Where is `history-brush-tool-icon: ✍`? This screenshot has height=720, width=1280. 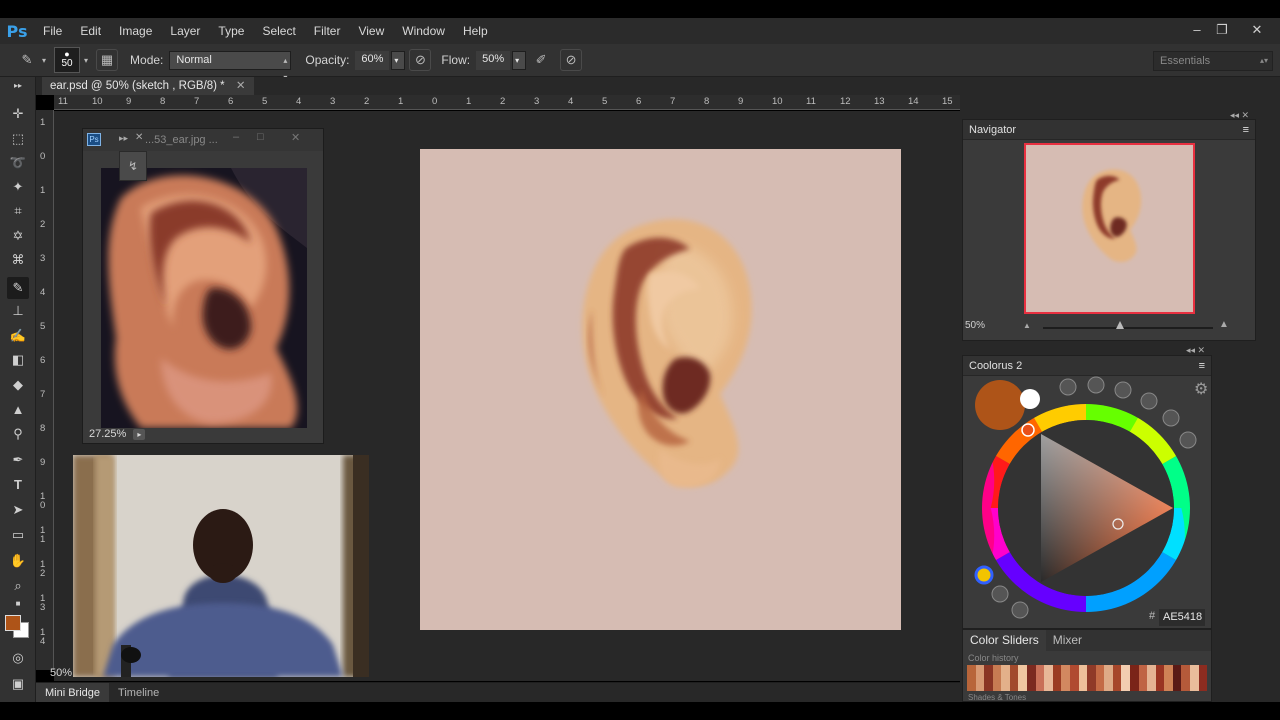
history-brush-tool-icon: ✍ is located at coordinates (18, 336).